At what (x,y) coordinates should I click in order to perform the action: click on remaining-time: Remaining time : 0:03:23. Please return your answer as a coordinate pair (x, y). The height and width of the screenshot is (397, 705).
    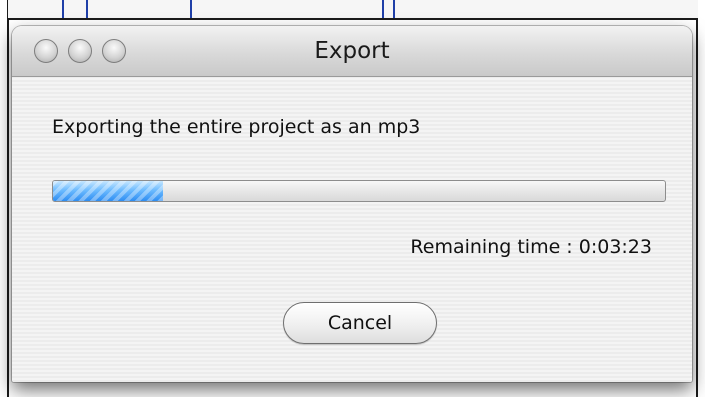
    Looking at the image, I should click on (531, 247).